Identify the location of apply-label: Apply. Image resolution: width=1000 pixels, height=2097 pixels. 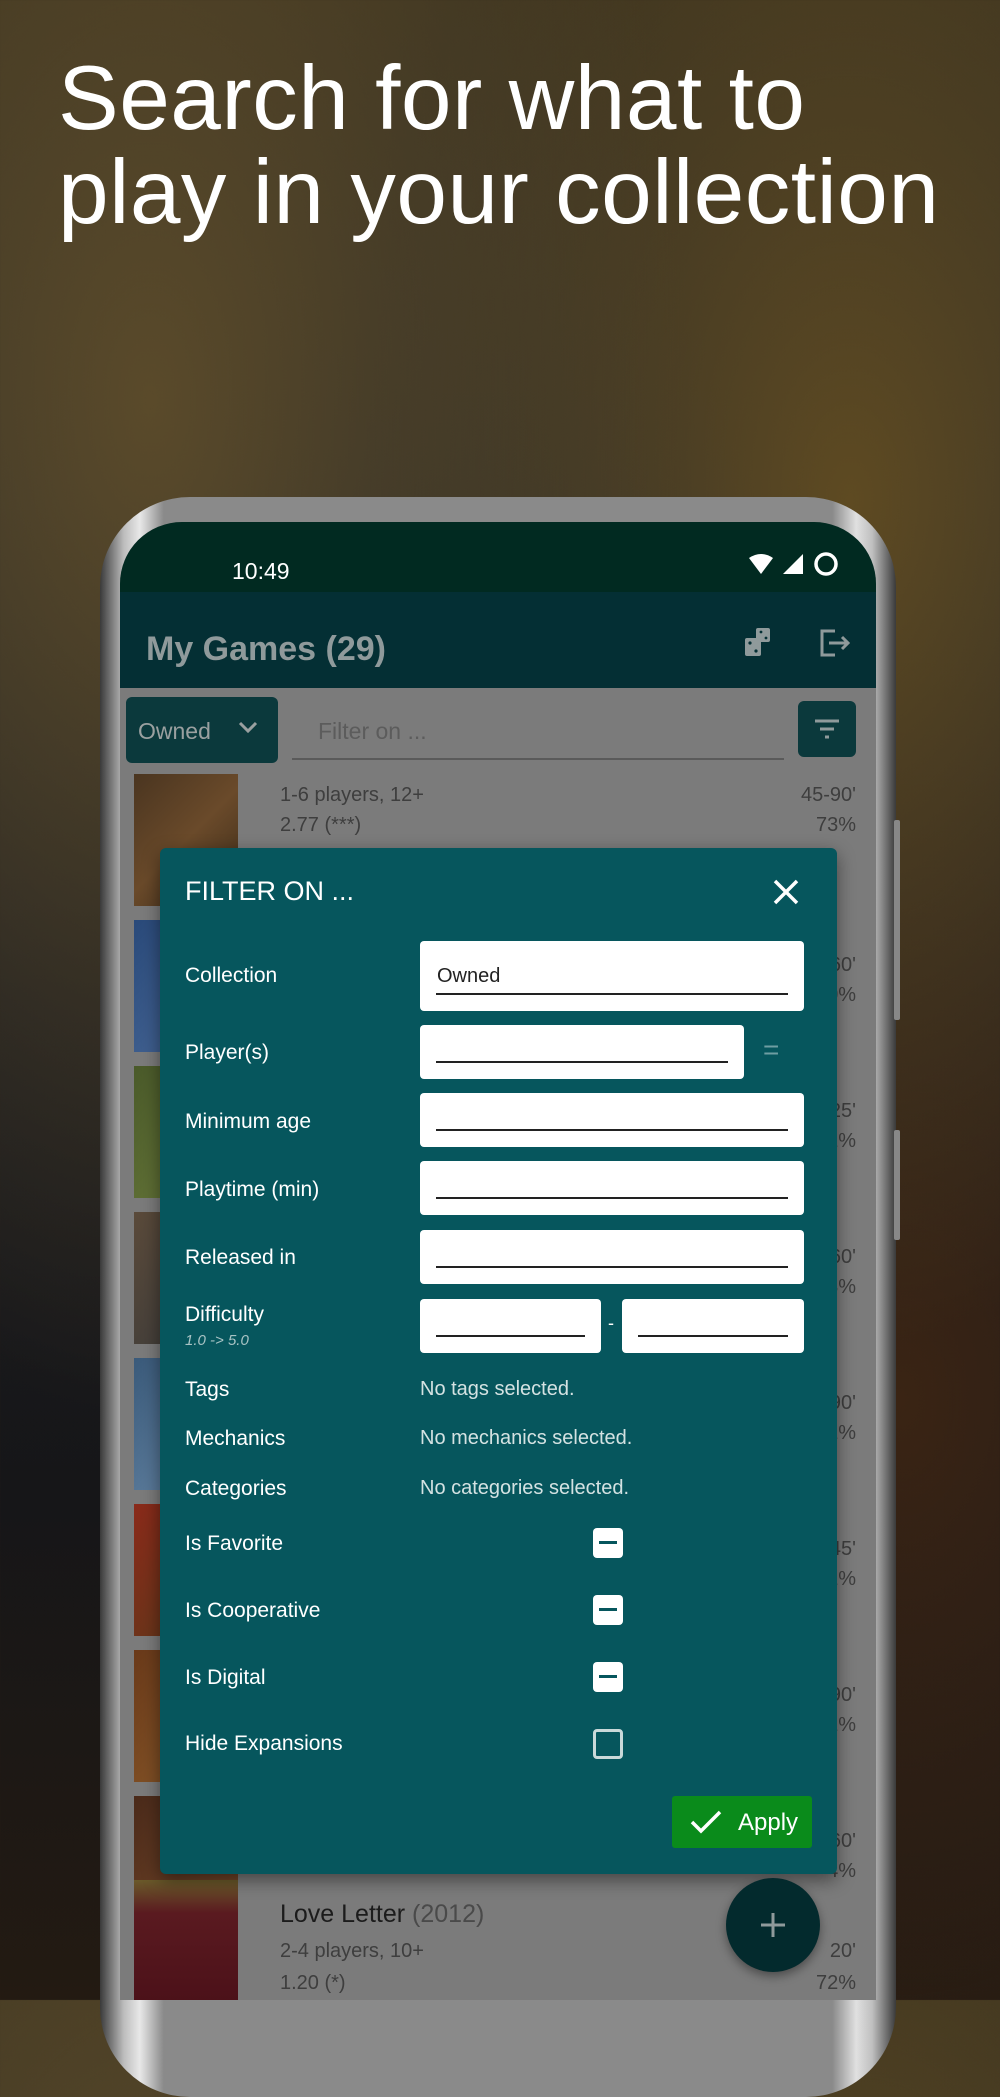
(768, 1822).